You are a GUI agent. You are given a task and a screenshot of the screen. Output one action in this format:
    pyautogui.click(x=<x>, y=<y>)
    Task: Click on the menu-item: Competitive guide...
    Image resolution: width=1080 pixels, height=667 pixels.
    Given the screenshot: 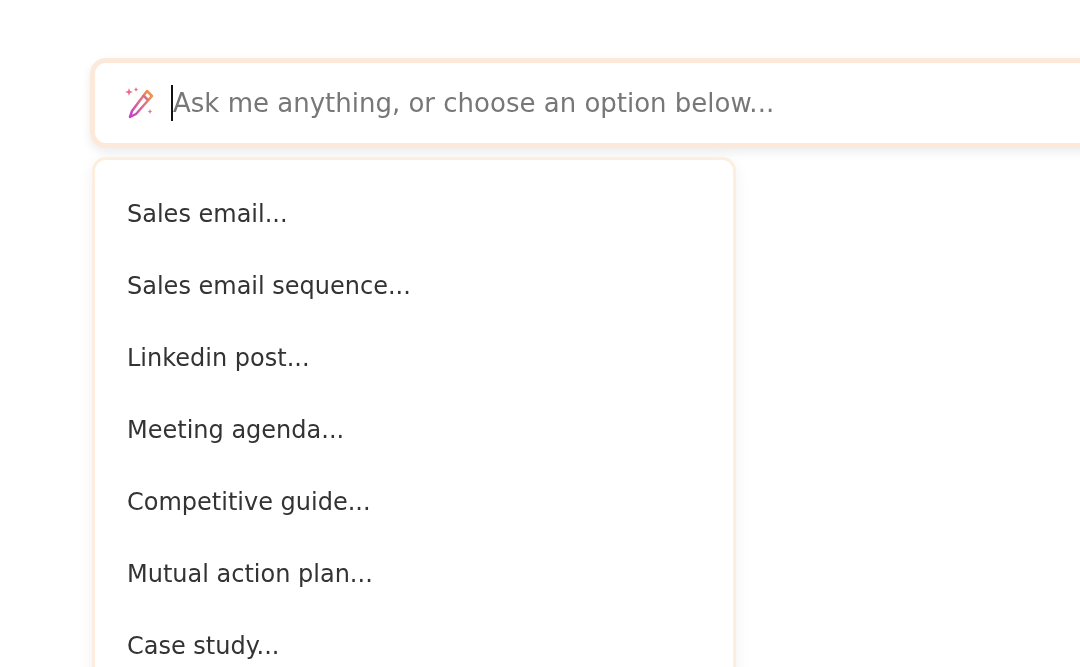 What is the action you would take?
    pyautogui.click(x=414, y=502)
    